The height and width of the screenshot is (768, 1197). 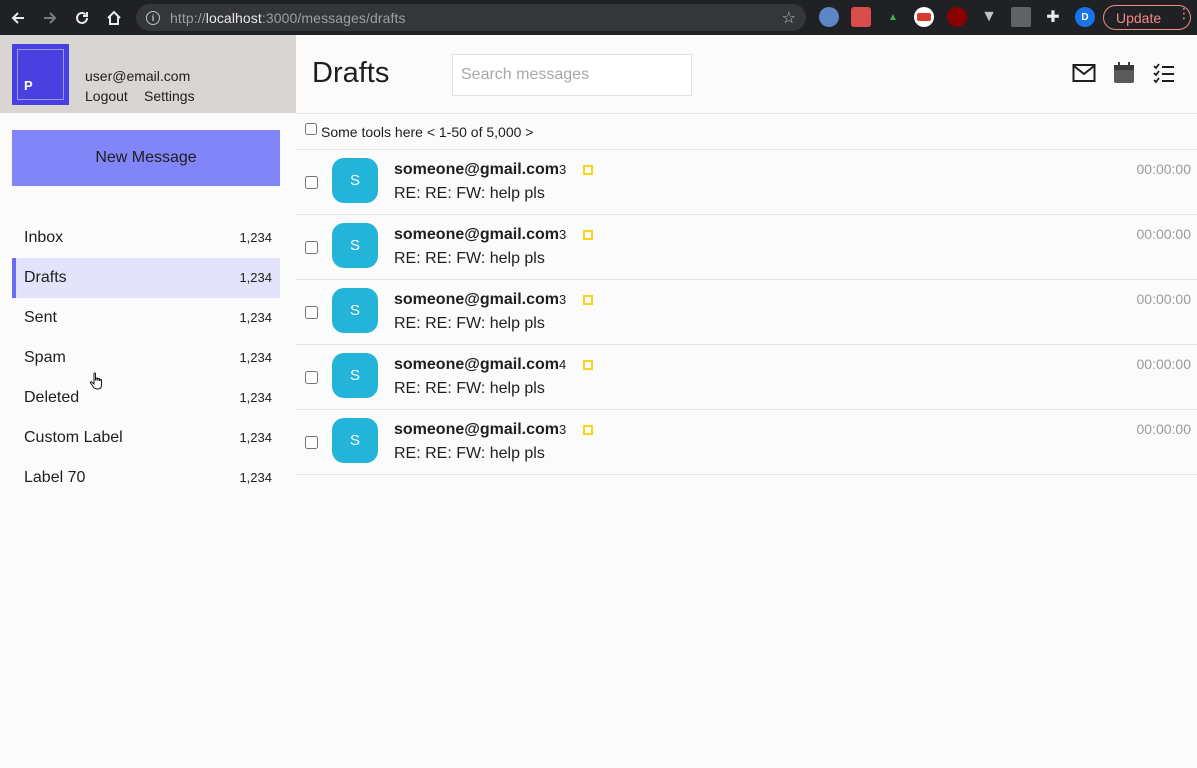 I want to click on back-icon, so click(x=18, y=17).